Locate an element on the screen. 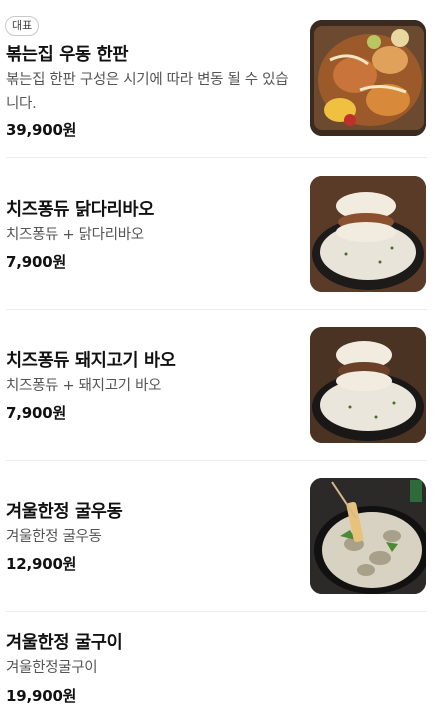  chicken-bao-fondue-icon is located at coordinates (368, 234).